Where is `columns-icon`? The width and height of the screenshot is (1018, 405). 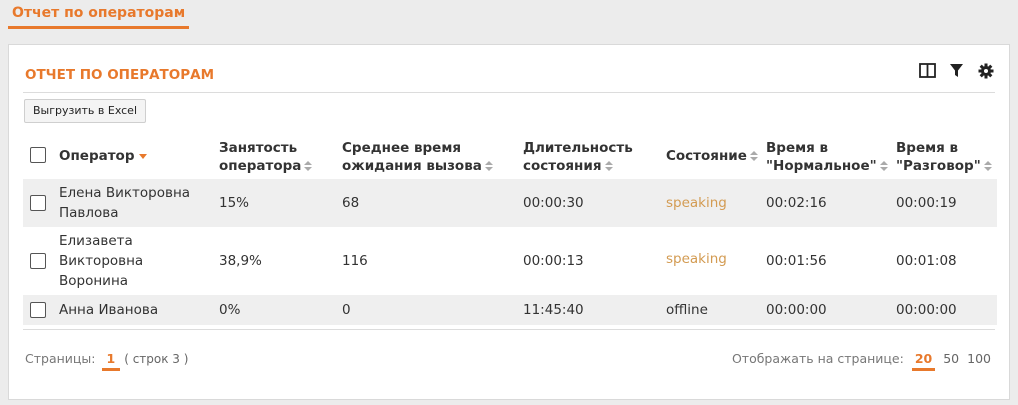
columns-icon is located at coordinates (927, 70).